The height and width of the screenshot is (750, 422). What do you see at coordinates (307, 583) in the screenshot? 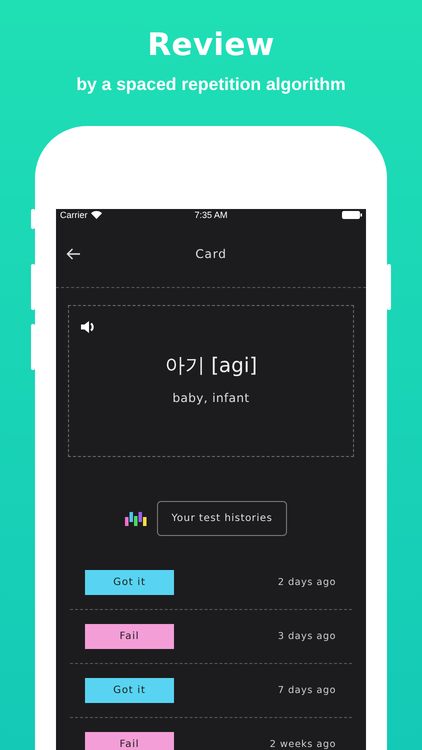
I see `history-time: 2 days ago` at bounding box center [307, 583].